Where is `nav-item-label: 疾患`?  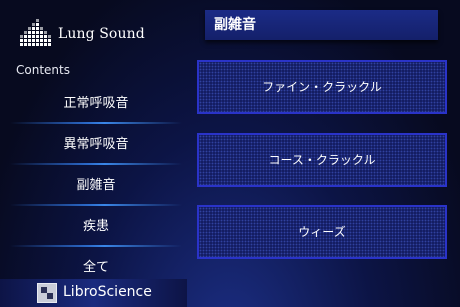
nav-item-label: 疾患 is located at coordinates (95, 226).